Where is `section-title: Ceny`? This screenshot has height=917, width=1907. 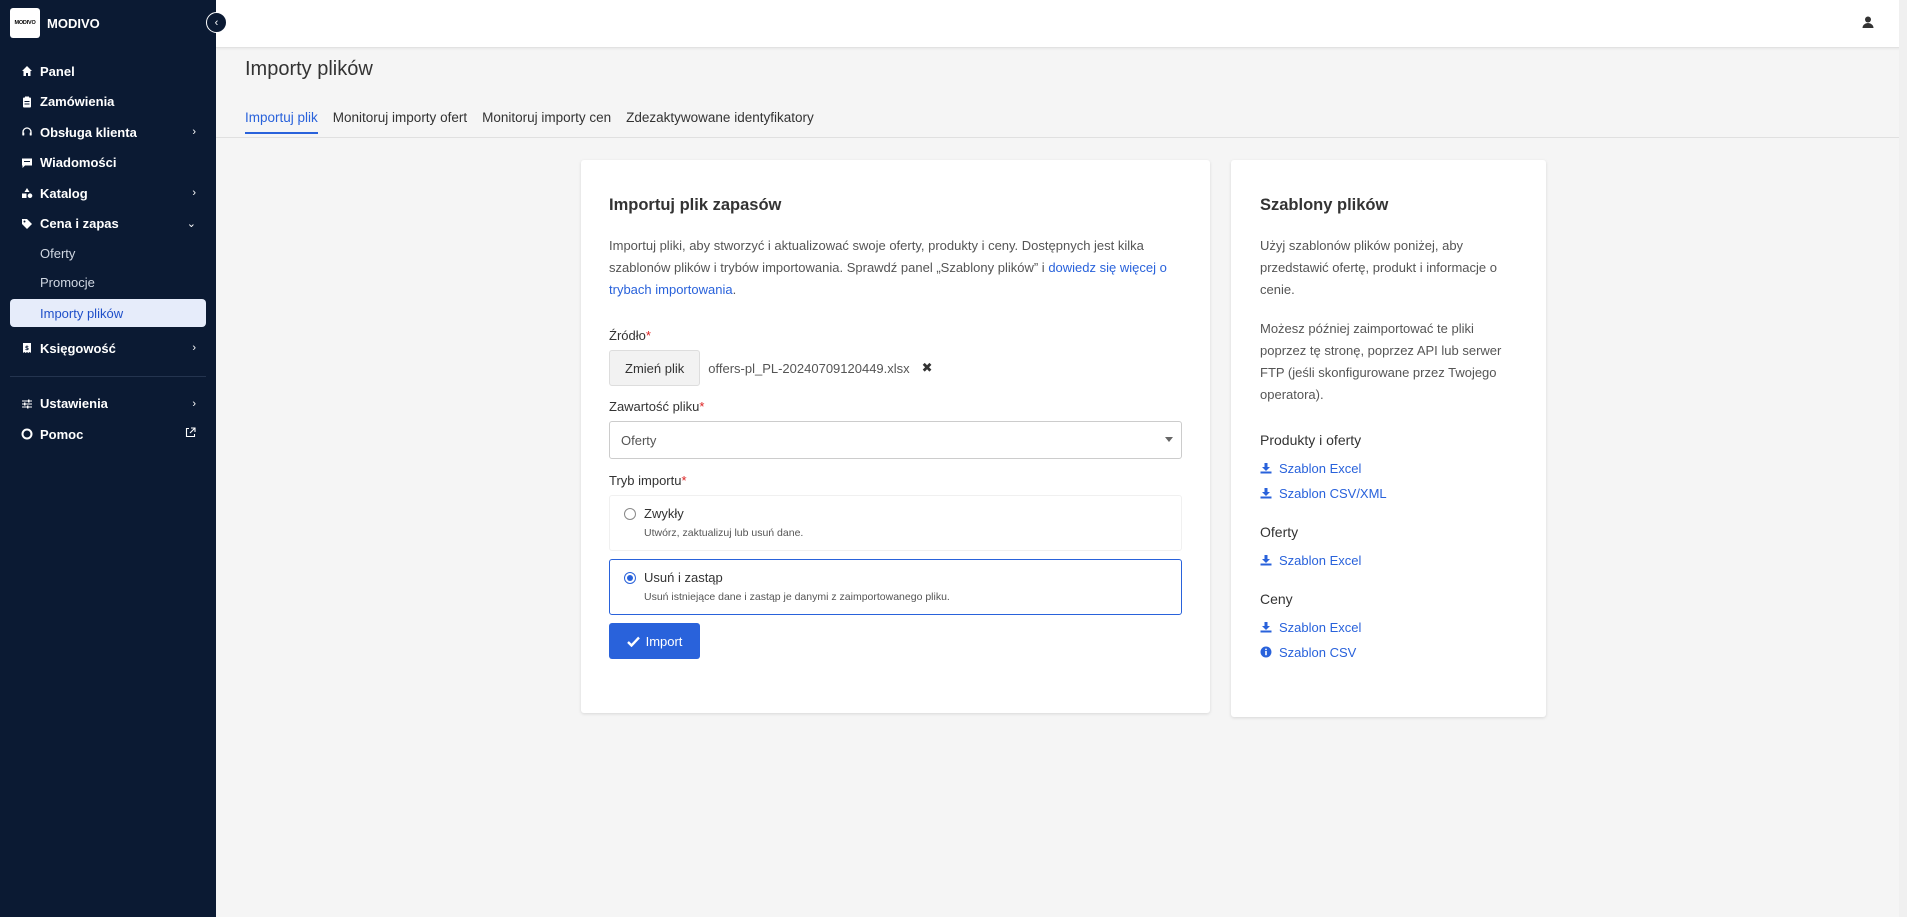
section-title: Ceny is located at coordinates (1276, 599).